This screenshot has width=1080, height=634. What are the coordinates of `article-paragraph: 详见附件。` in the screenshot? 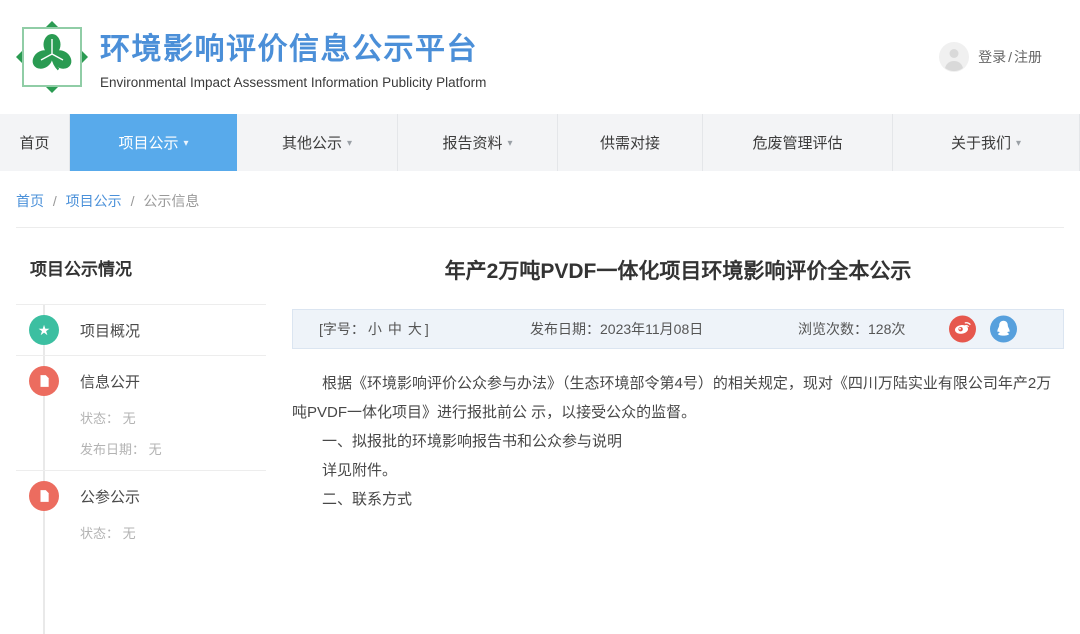 It's located at (360, 470).